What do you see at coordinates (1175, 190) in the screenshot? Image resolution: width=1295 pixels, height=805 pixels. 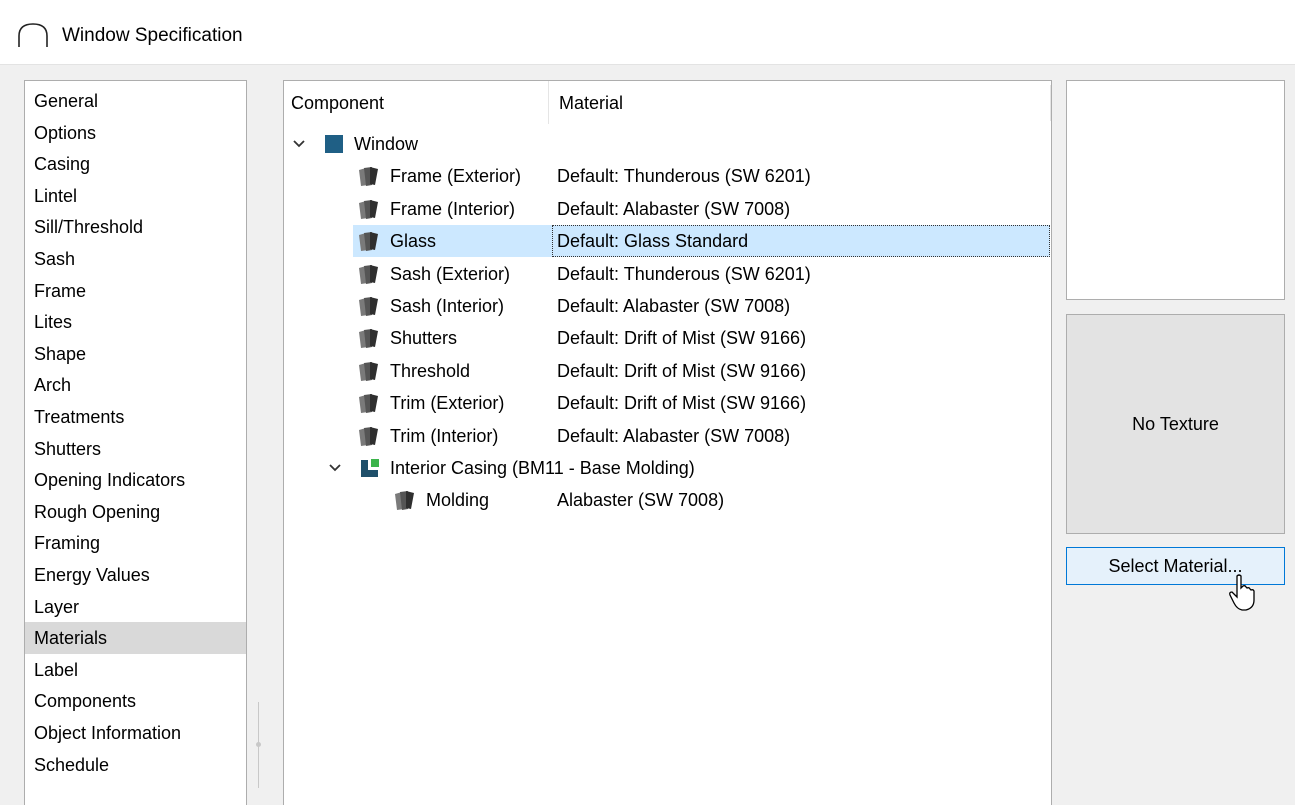 I see `material-preview-swatch` at bounding box center [1175, 190].